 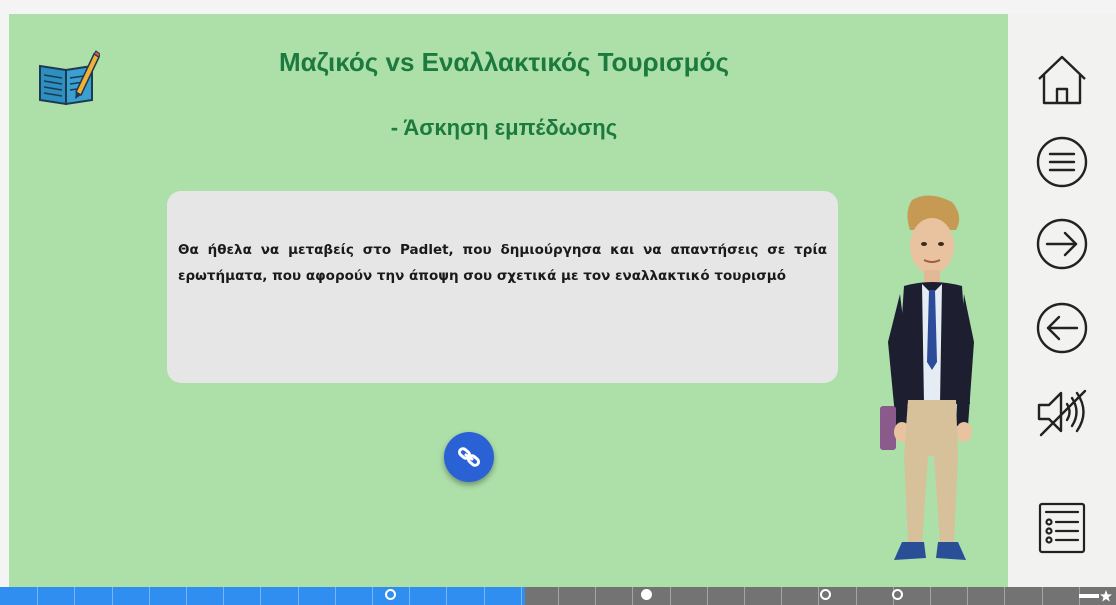 What do you see at coordinates (504, 62) in the screenshot?
I see `page-title: Μαζικός vs Εναλλακτικός Τουρισμός` at bounding box center [504, 62].